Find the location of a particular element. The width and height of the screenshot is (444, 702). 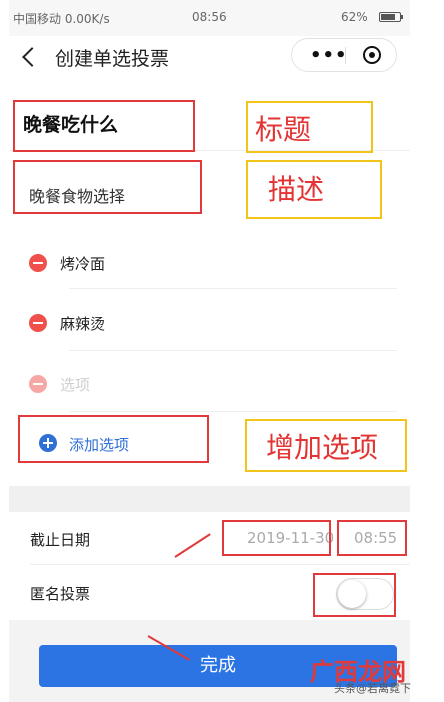

title-annotation: 标题 is located at coordinates (283, 129).